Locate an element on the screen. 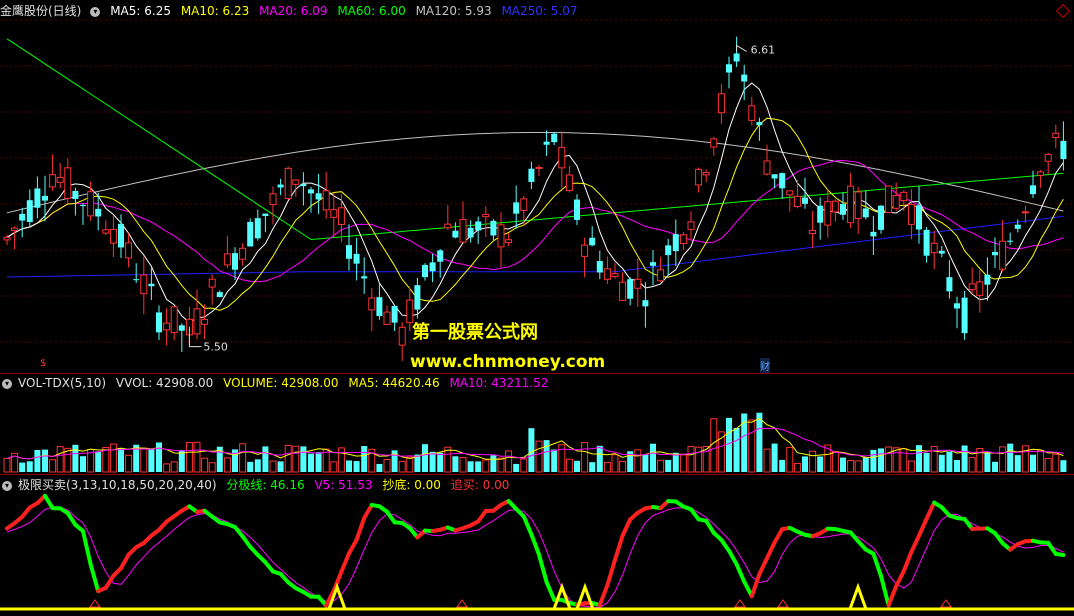  zhuimai-triangle is located at coordinates (740, 603).